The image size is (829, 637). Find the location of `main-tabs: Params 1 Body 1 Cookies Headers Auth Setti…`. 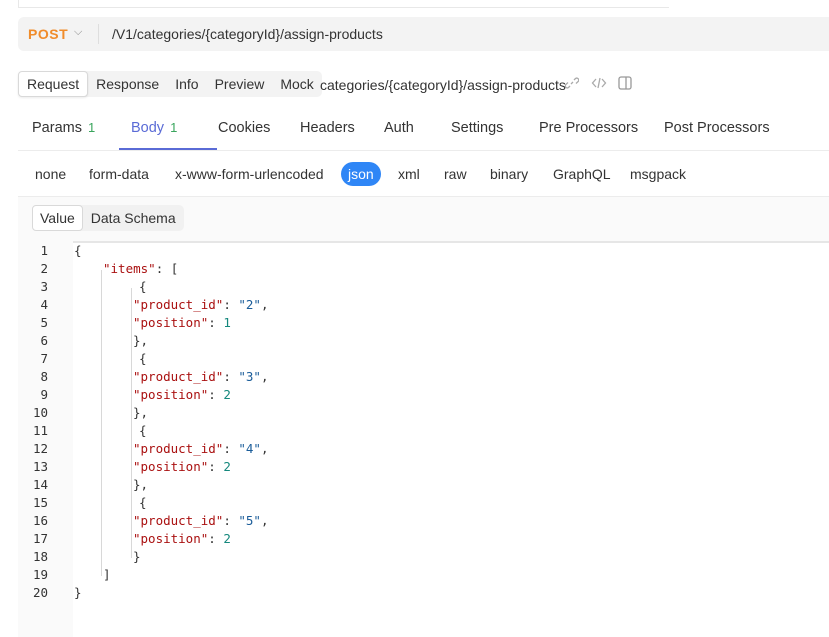

main-tabs: Params 1 Body 1 Cookies Headers Auth Setti… is located at coordinates (423, 129).